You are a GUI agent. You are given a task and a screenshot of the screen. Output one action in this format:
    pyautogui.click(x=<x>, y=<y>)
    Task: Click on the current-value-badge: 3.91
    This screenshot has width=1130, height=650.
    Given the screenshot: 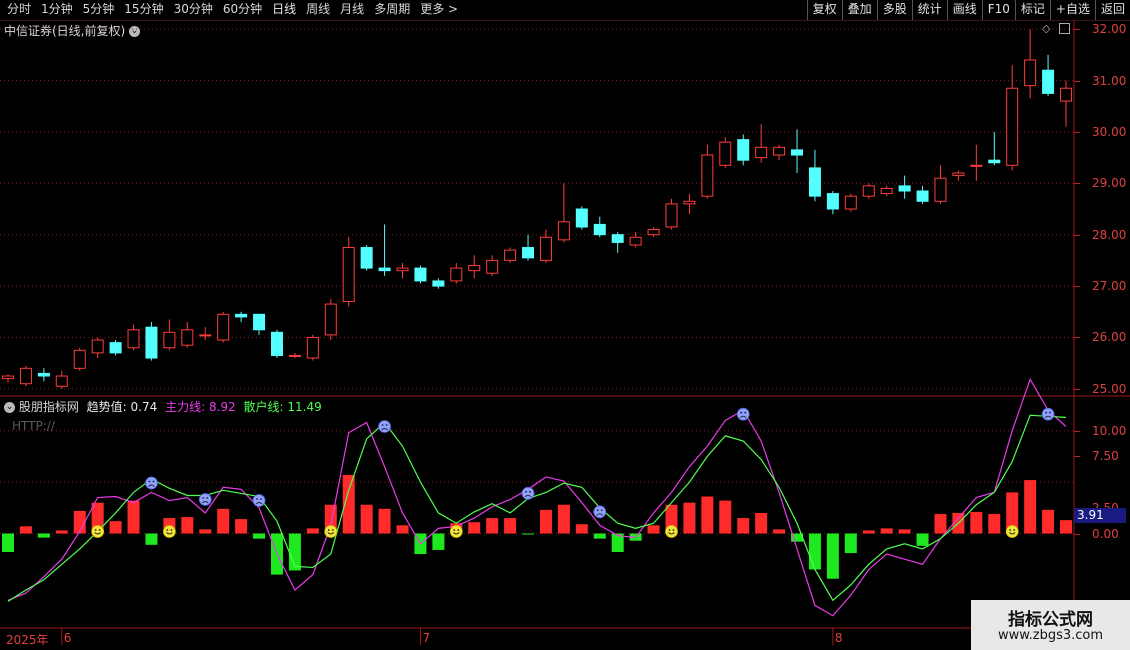 What is the action you would take?
    pyautogui.click(x=1100, y=515)
    